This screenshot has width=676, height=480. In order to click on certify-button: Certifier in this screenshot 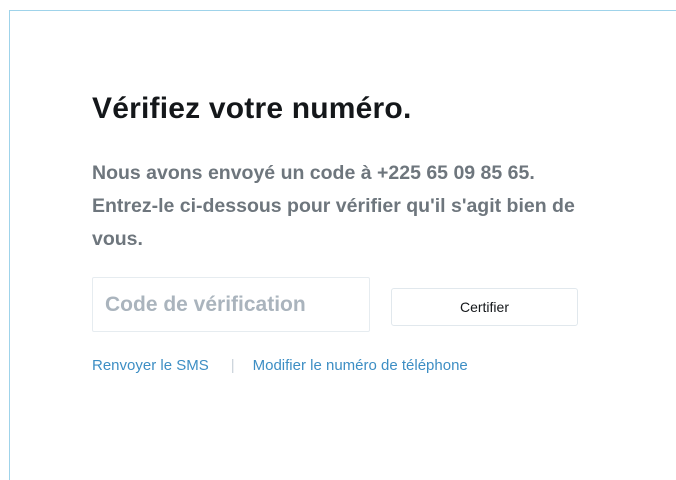, I will do `click(484, 307)`.